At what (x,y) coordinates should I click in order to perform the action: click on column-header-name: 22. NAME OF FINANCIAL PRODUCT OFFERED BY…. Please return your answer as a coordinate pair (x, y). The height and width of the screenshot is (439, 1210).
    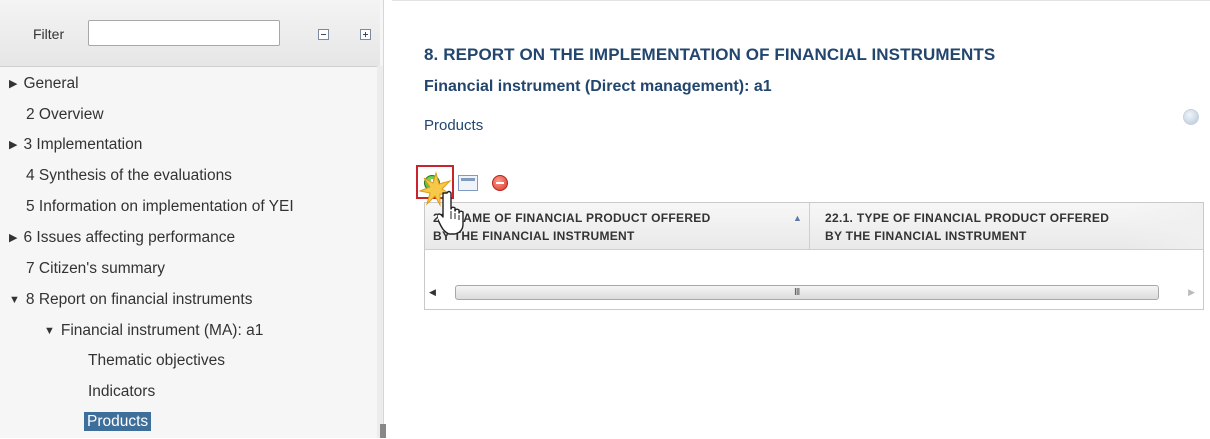
    Looking at the image, I should click on (618, 227).